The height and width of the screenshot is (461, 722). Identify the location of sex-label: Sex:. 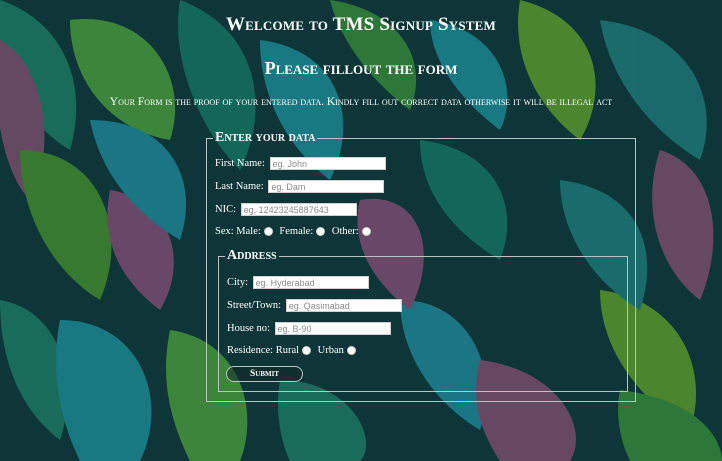
(224, 231).